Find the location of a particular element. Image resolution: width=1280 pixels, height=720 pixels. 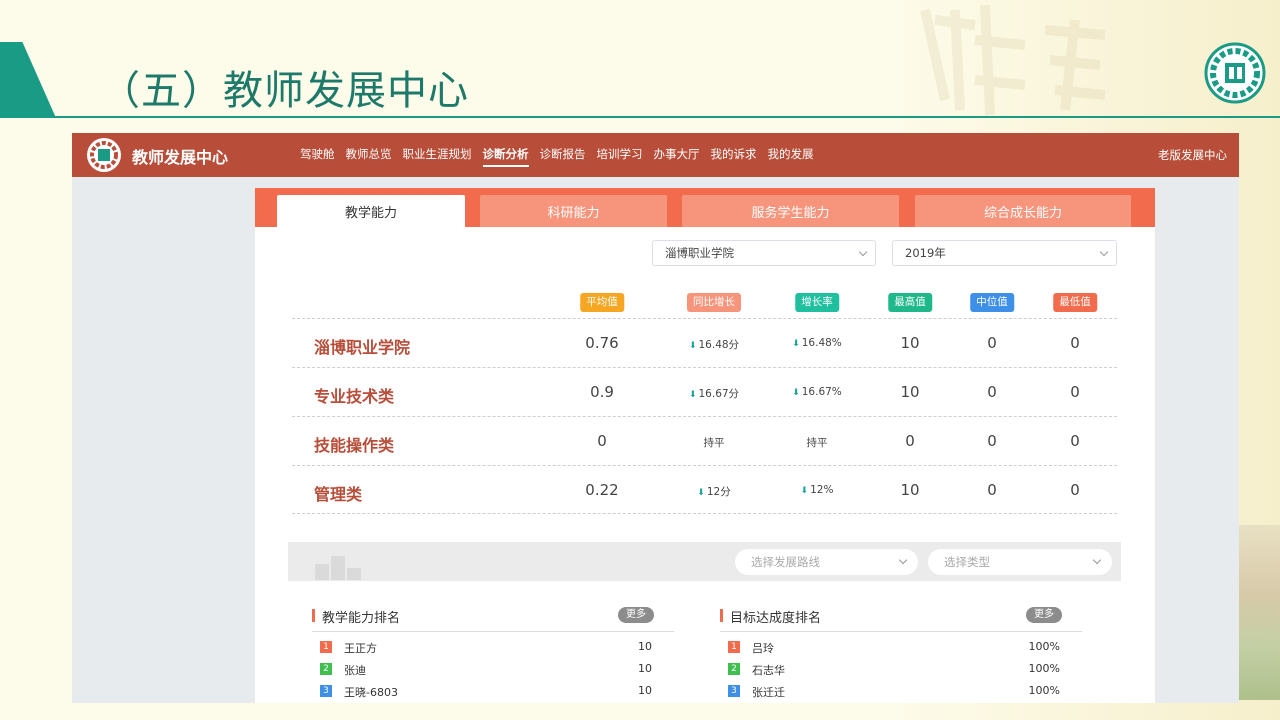

row-rate-value: 12% is located at coordinates (822, 490).